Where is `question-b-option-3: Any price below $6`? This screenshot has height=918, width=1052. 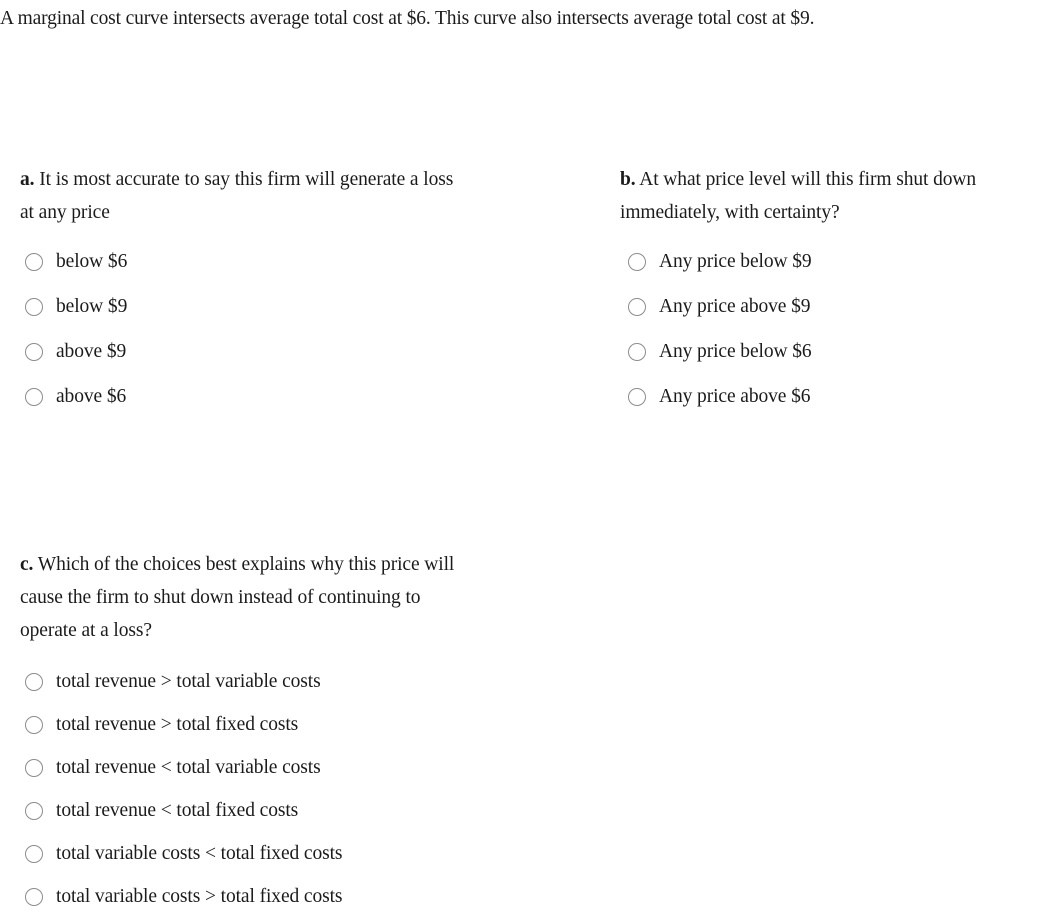 question-b-option-3: Any price below $6 is located at coordinates (840, 351).